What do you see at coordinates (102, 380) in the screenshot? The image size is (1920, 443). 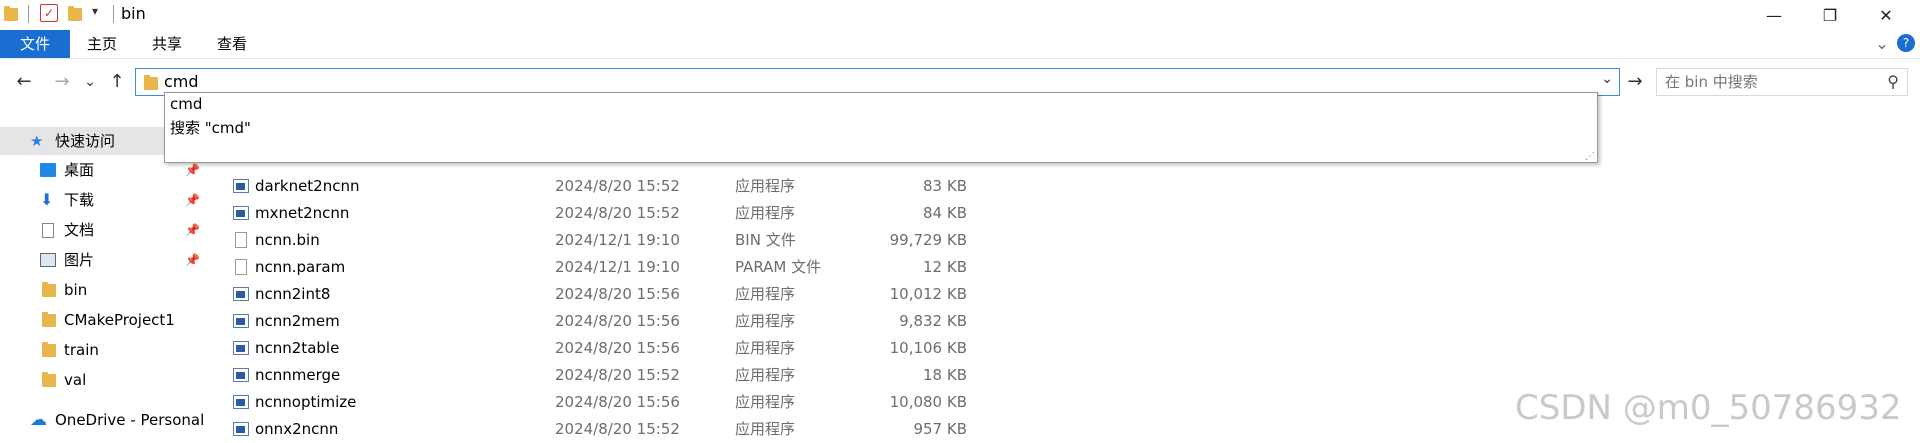 I see `sidebar-item-val: val` at bounding box center [102, 380].